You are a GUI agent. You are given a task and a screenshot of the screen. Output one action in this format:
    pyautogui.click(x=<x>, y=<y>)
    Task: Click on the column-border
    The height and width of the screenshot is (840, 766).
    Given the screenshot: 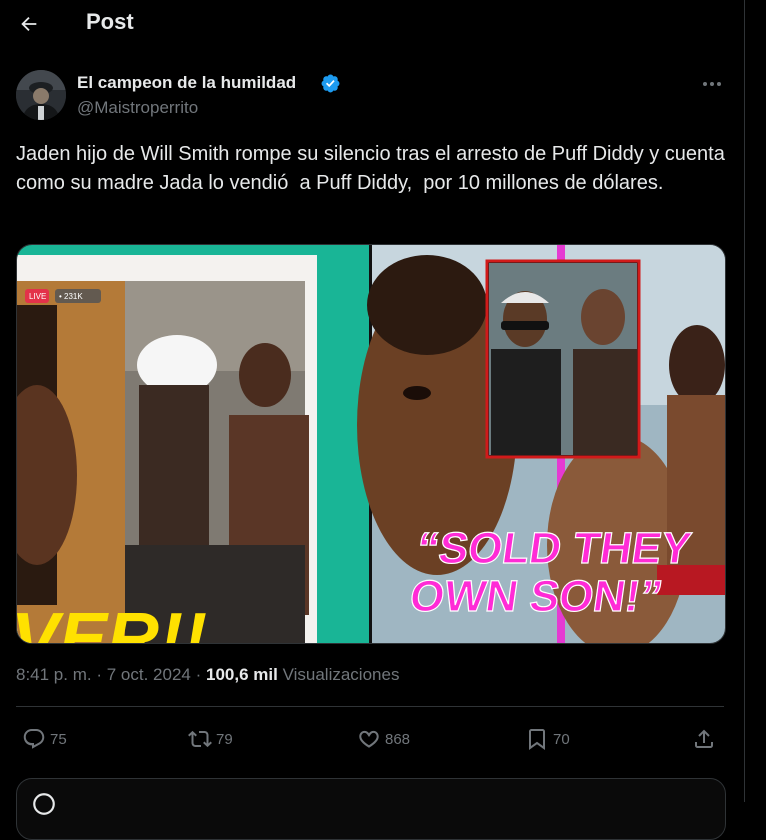 What is the action you would take?
    pyautogui.click(x=744, y=401)
    